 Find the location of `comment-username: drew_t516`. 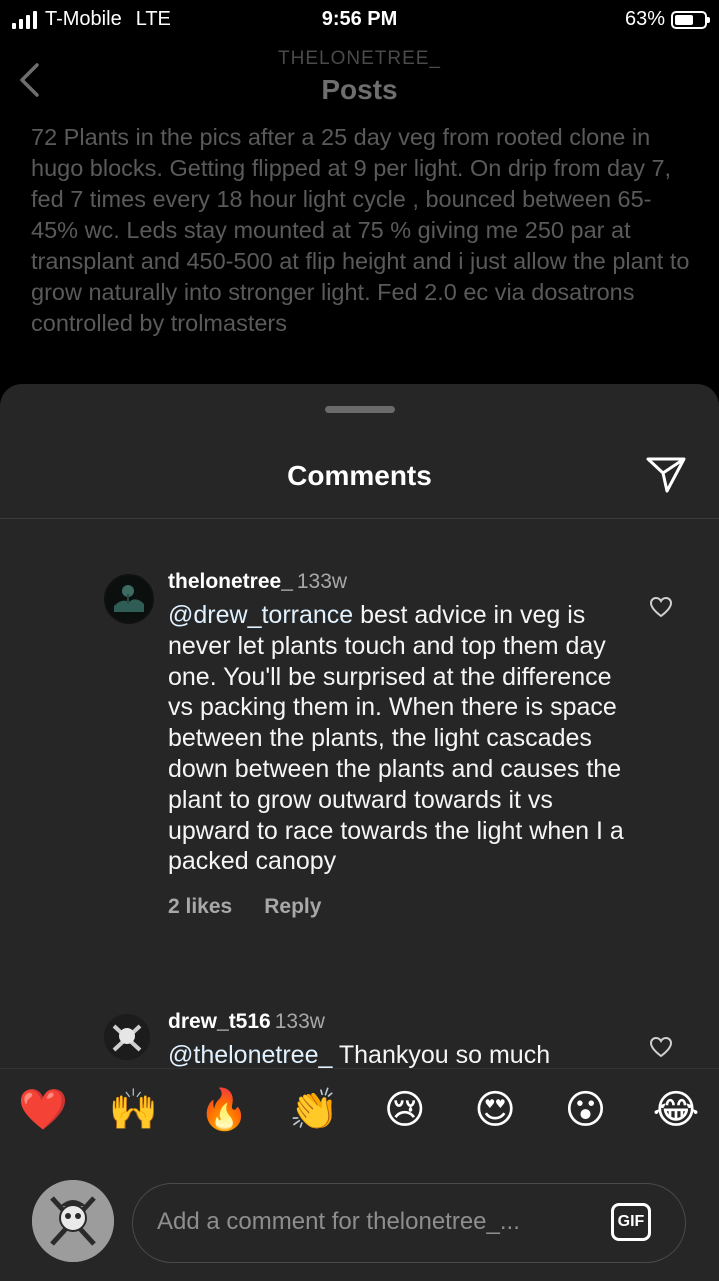

comment-username: drew_t516 is located at coordinates (219, 1021).